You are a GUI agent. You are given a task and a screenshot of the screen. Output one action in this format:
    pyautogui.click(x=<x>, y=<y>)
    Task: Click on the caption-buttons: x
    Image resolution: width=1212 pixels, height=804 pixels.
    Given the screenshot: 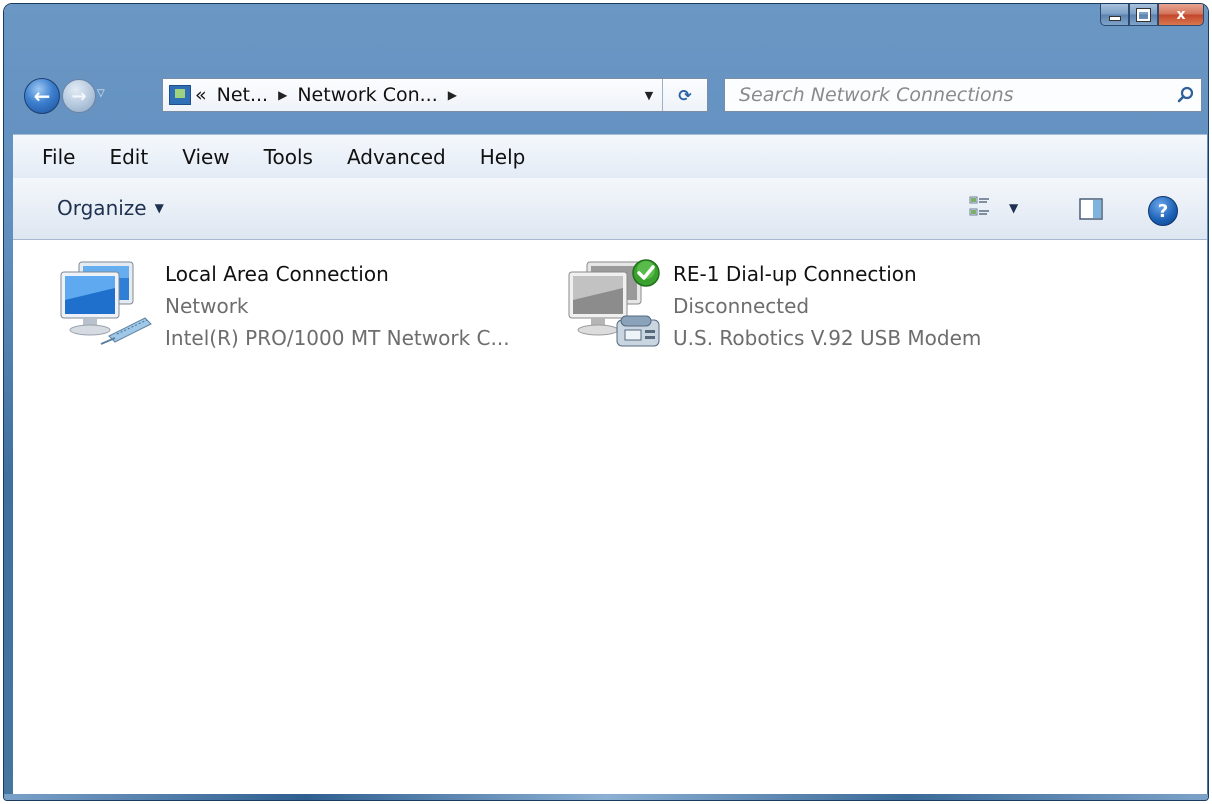 What is the action you would take?
    pyautogui.click(x=1152, y=15)
    